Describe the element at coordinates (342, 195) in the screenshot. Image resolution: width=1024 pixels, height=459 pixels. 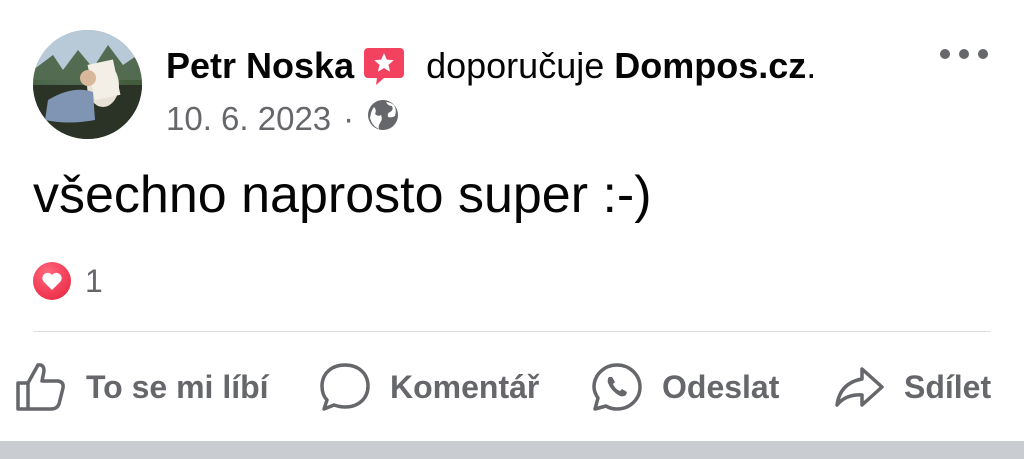
I see `post-text: všechno naprosto super :-)` at that location.